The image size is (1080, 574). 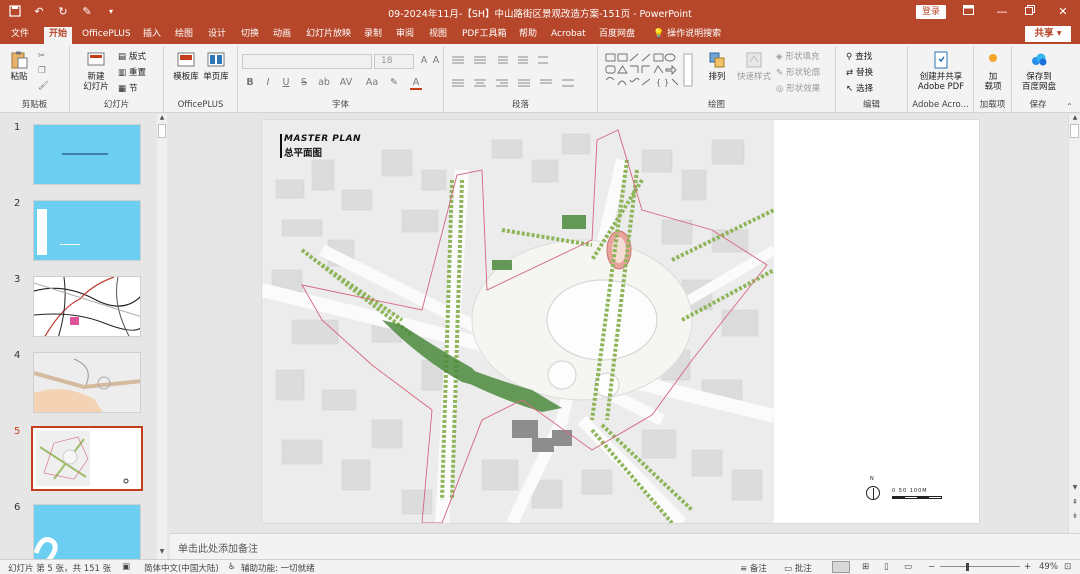 What do you see at coordinates (993, 71) in the screenshot?
I see `addins-button: 加 载项` at bounding box center [993, 71].